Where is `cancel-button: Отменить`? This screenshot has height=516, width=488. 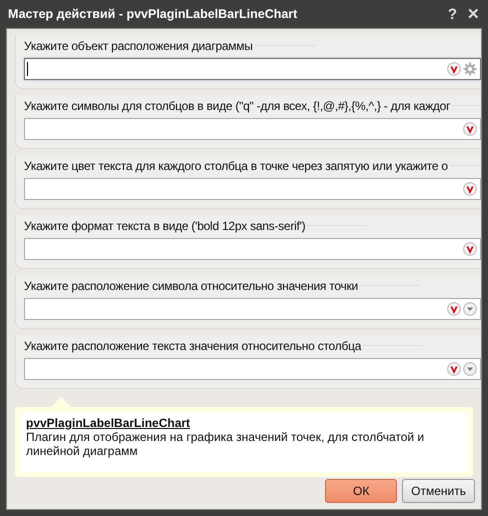
cancel-button: Отменить is located at coordinates (438, 491).